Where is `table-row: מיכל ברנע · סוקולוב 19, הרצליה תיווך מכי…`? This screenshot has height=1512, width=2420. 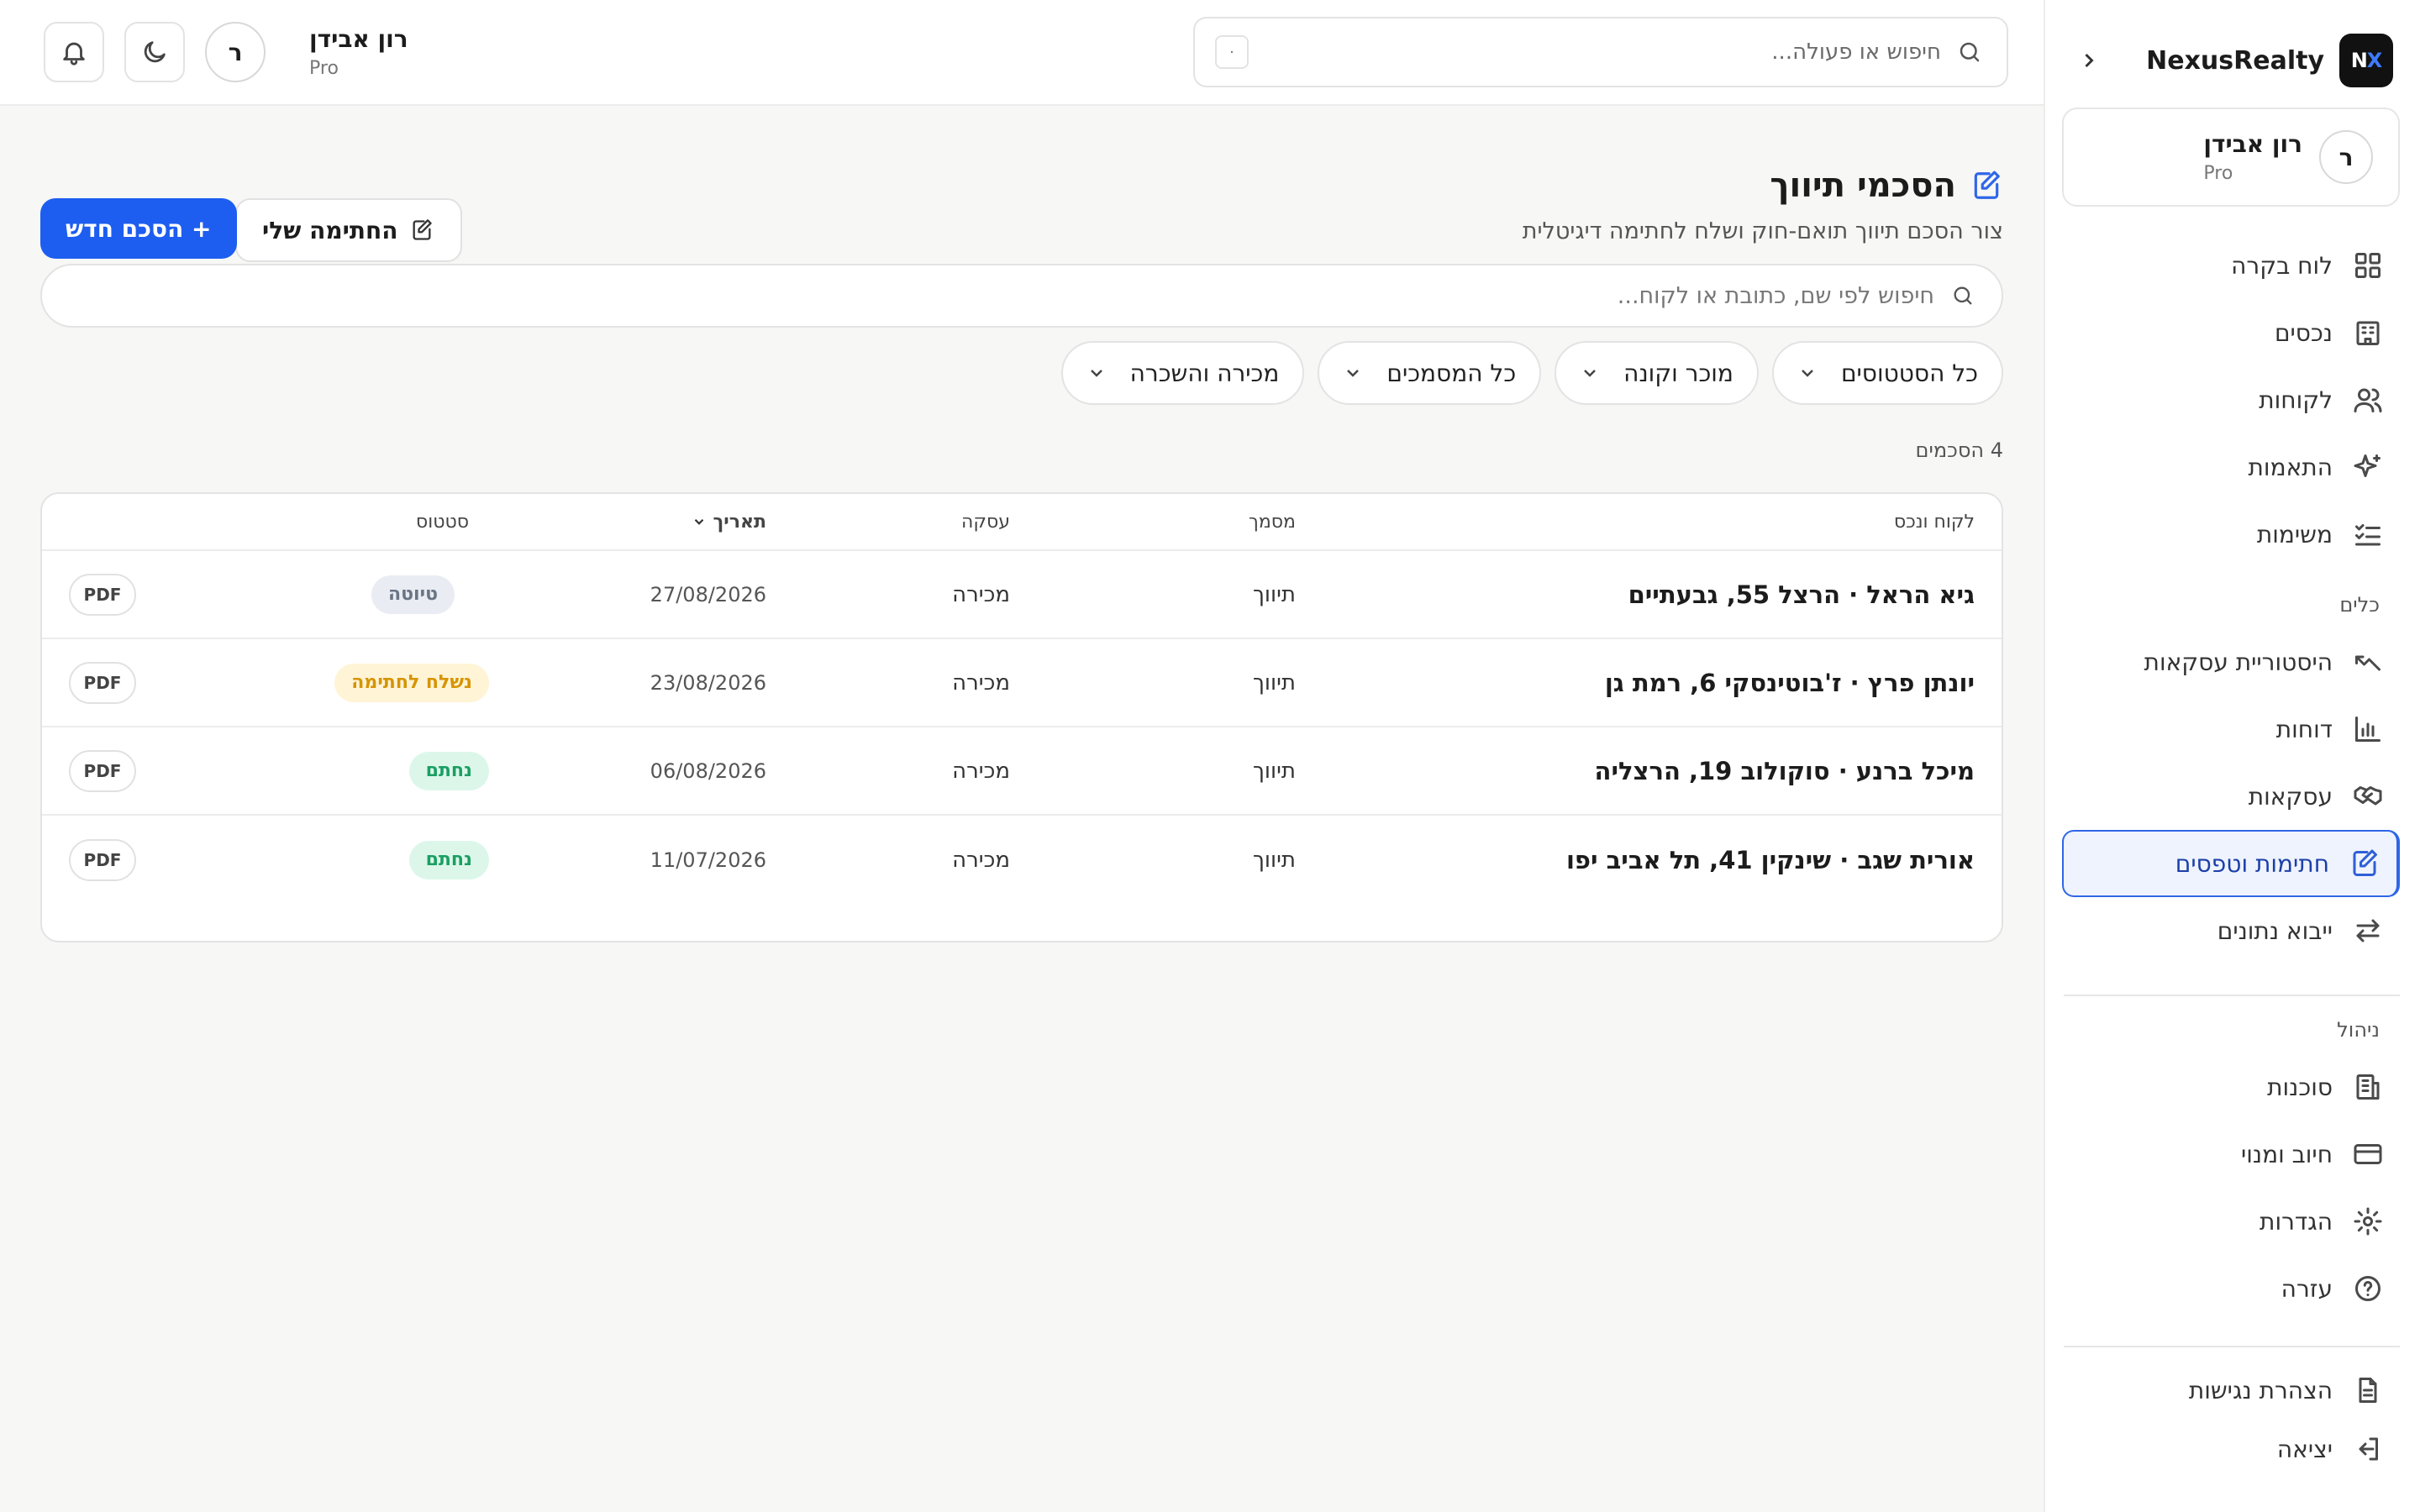
table-row: מיכל ברנע · סוקולוב 19, הרצליה תיווך מכי… is located at coordinates (1022, 771).